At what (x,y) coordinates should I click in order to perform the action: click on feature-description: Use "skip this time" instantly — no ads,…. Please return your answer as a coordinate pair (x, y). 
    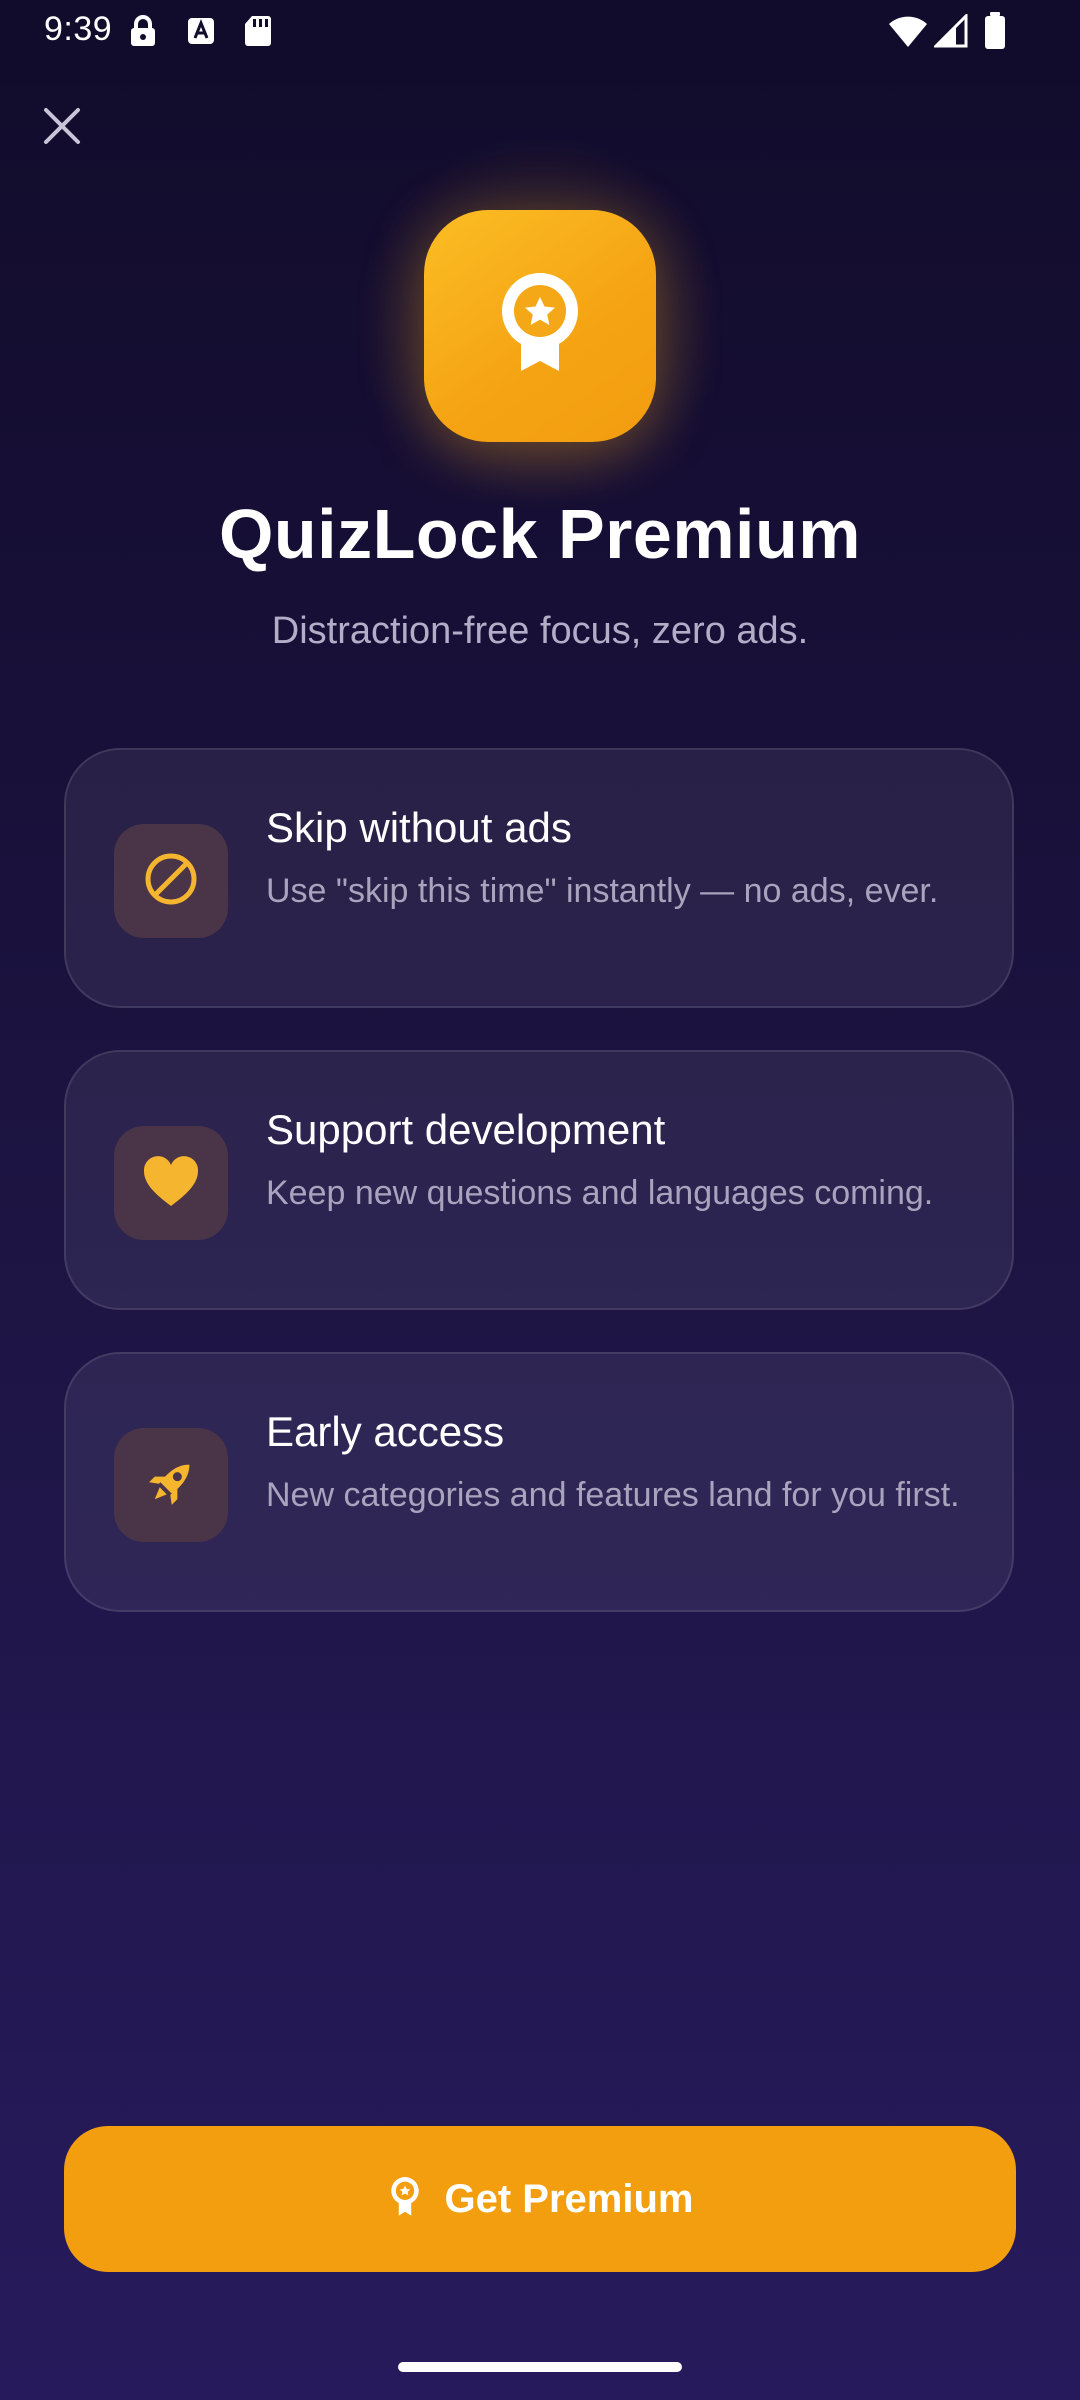
    Looking at the image, I should click on (602, 891).